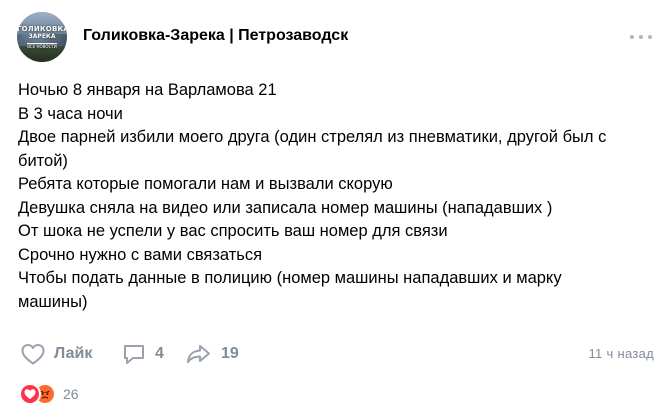  I want to click on like-button: Лайк, so click(56, 354).